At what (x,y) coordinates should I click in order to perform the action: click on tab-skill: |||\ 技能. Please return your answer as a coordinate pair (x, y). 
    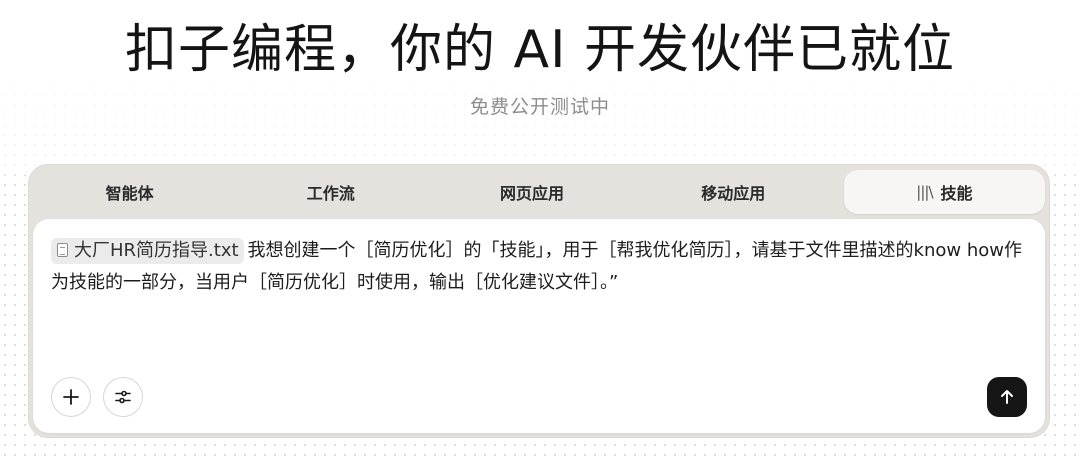
    Looking at the image, I should click on (944, 192).